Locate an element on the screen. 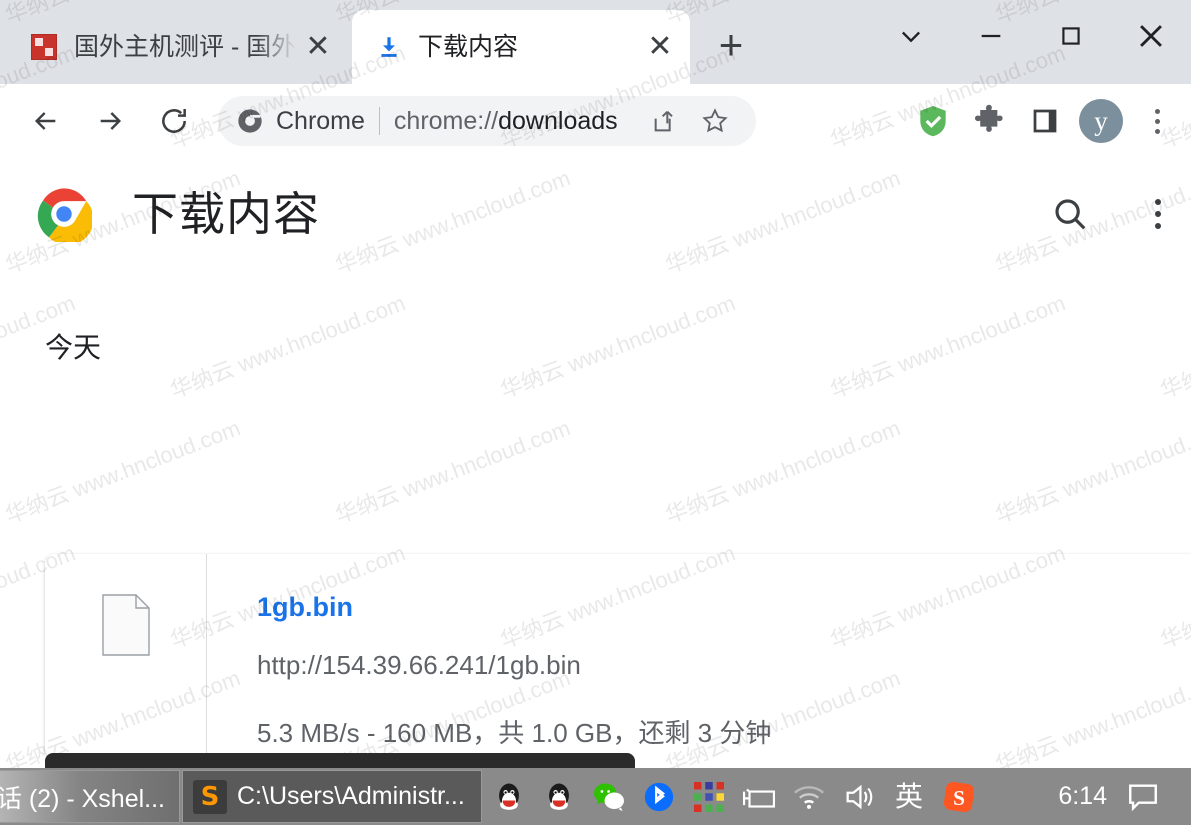  omnibox-url-prefix: chrome:// is located at coordinates (446, 120).